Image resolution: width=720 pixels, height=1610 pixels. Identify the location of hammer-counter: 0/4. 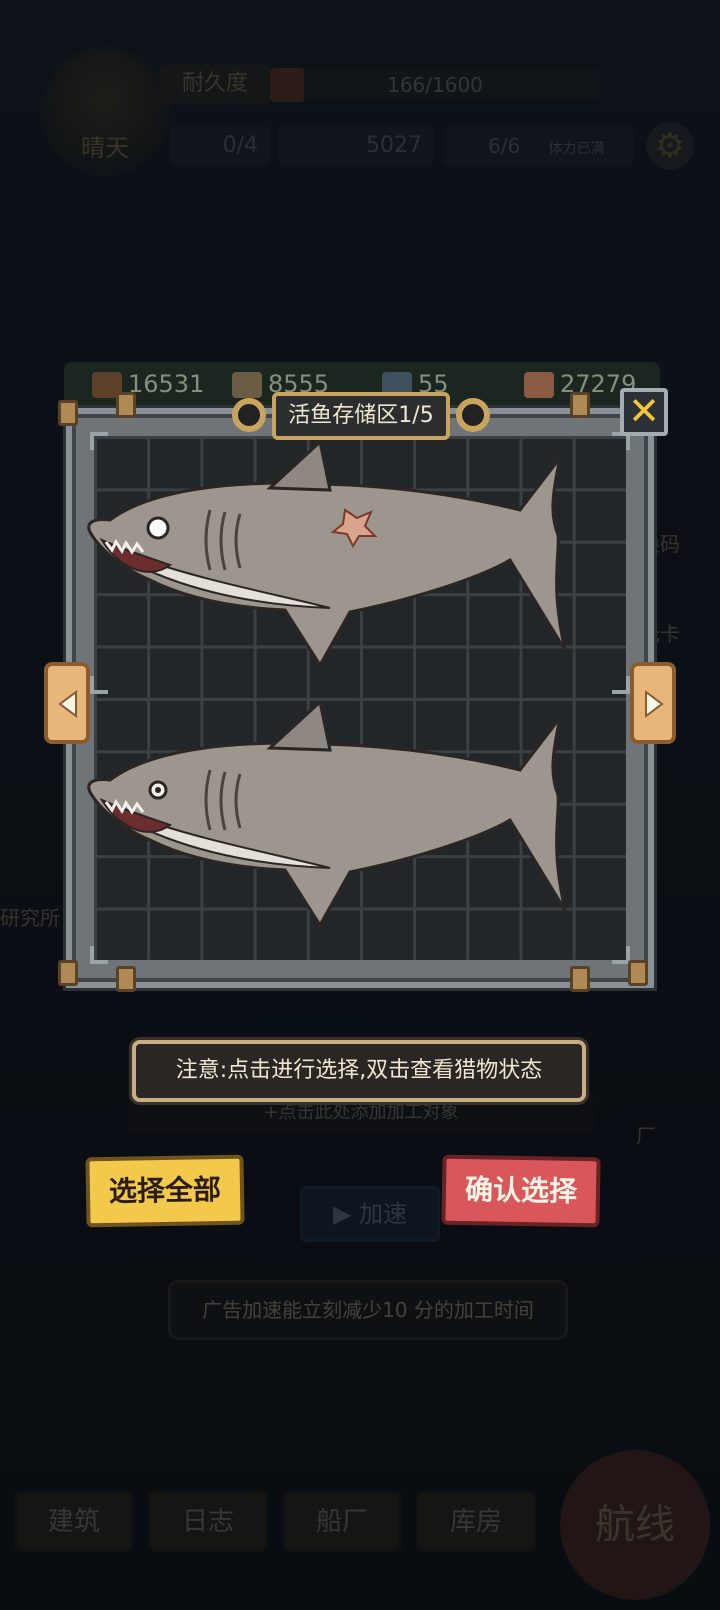
(220, 146).